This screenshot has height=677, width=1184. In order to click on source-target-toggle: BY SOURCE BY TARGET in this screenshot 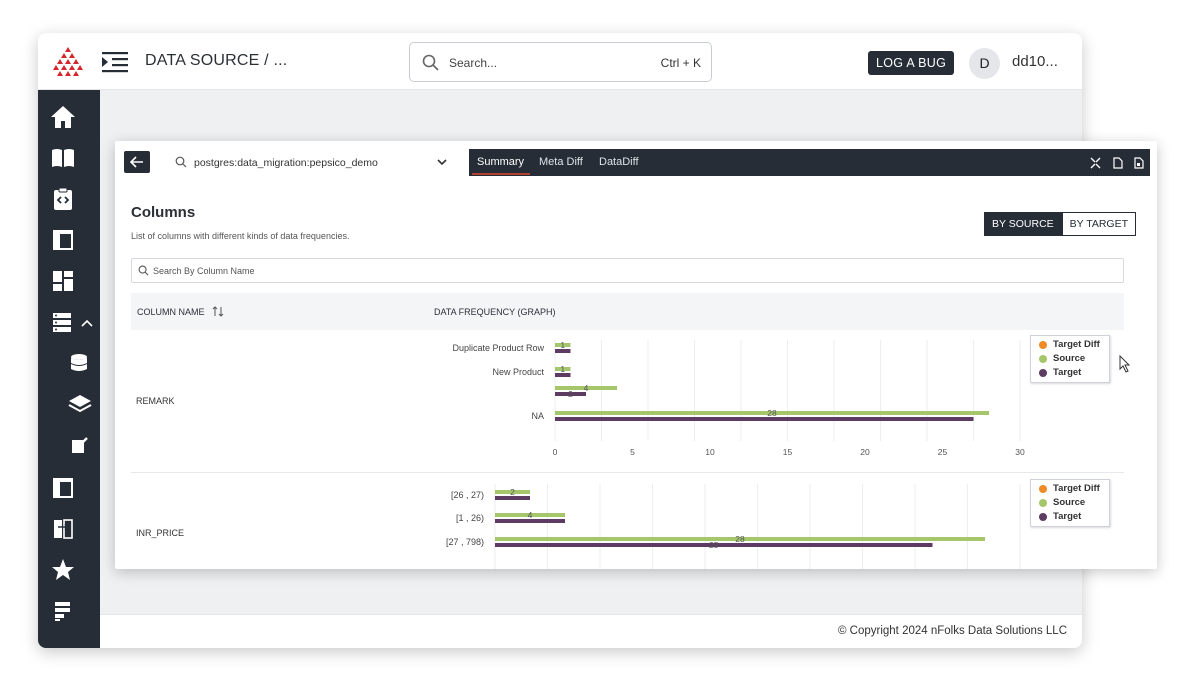, I will do `click(1060, 224)`.